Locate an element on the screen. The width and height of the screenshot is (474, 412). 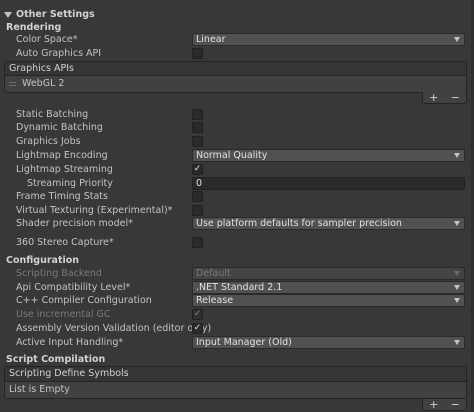
lightmap-encoding-label: Lightmap Encoding is located at coordinates (62, 155).